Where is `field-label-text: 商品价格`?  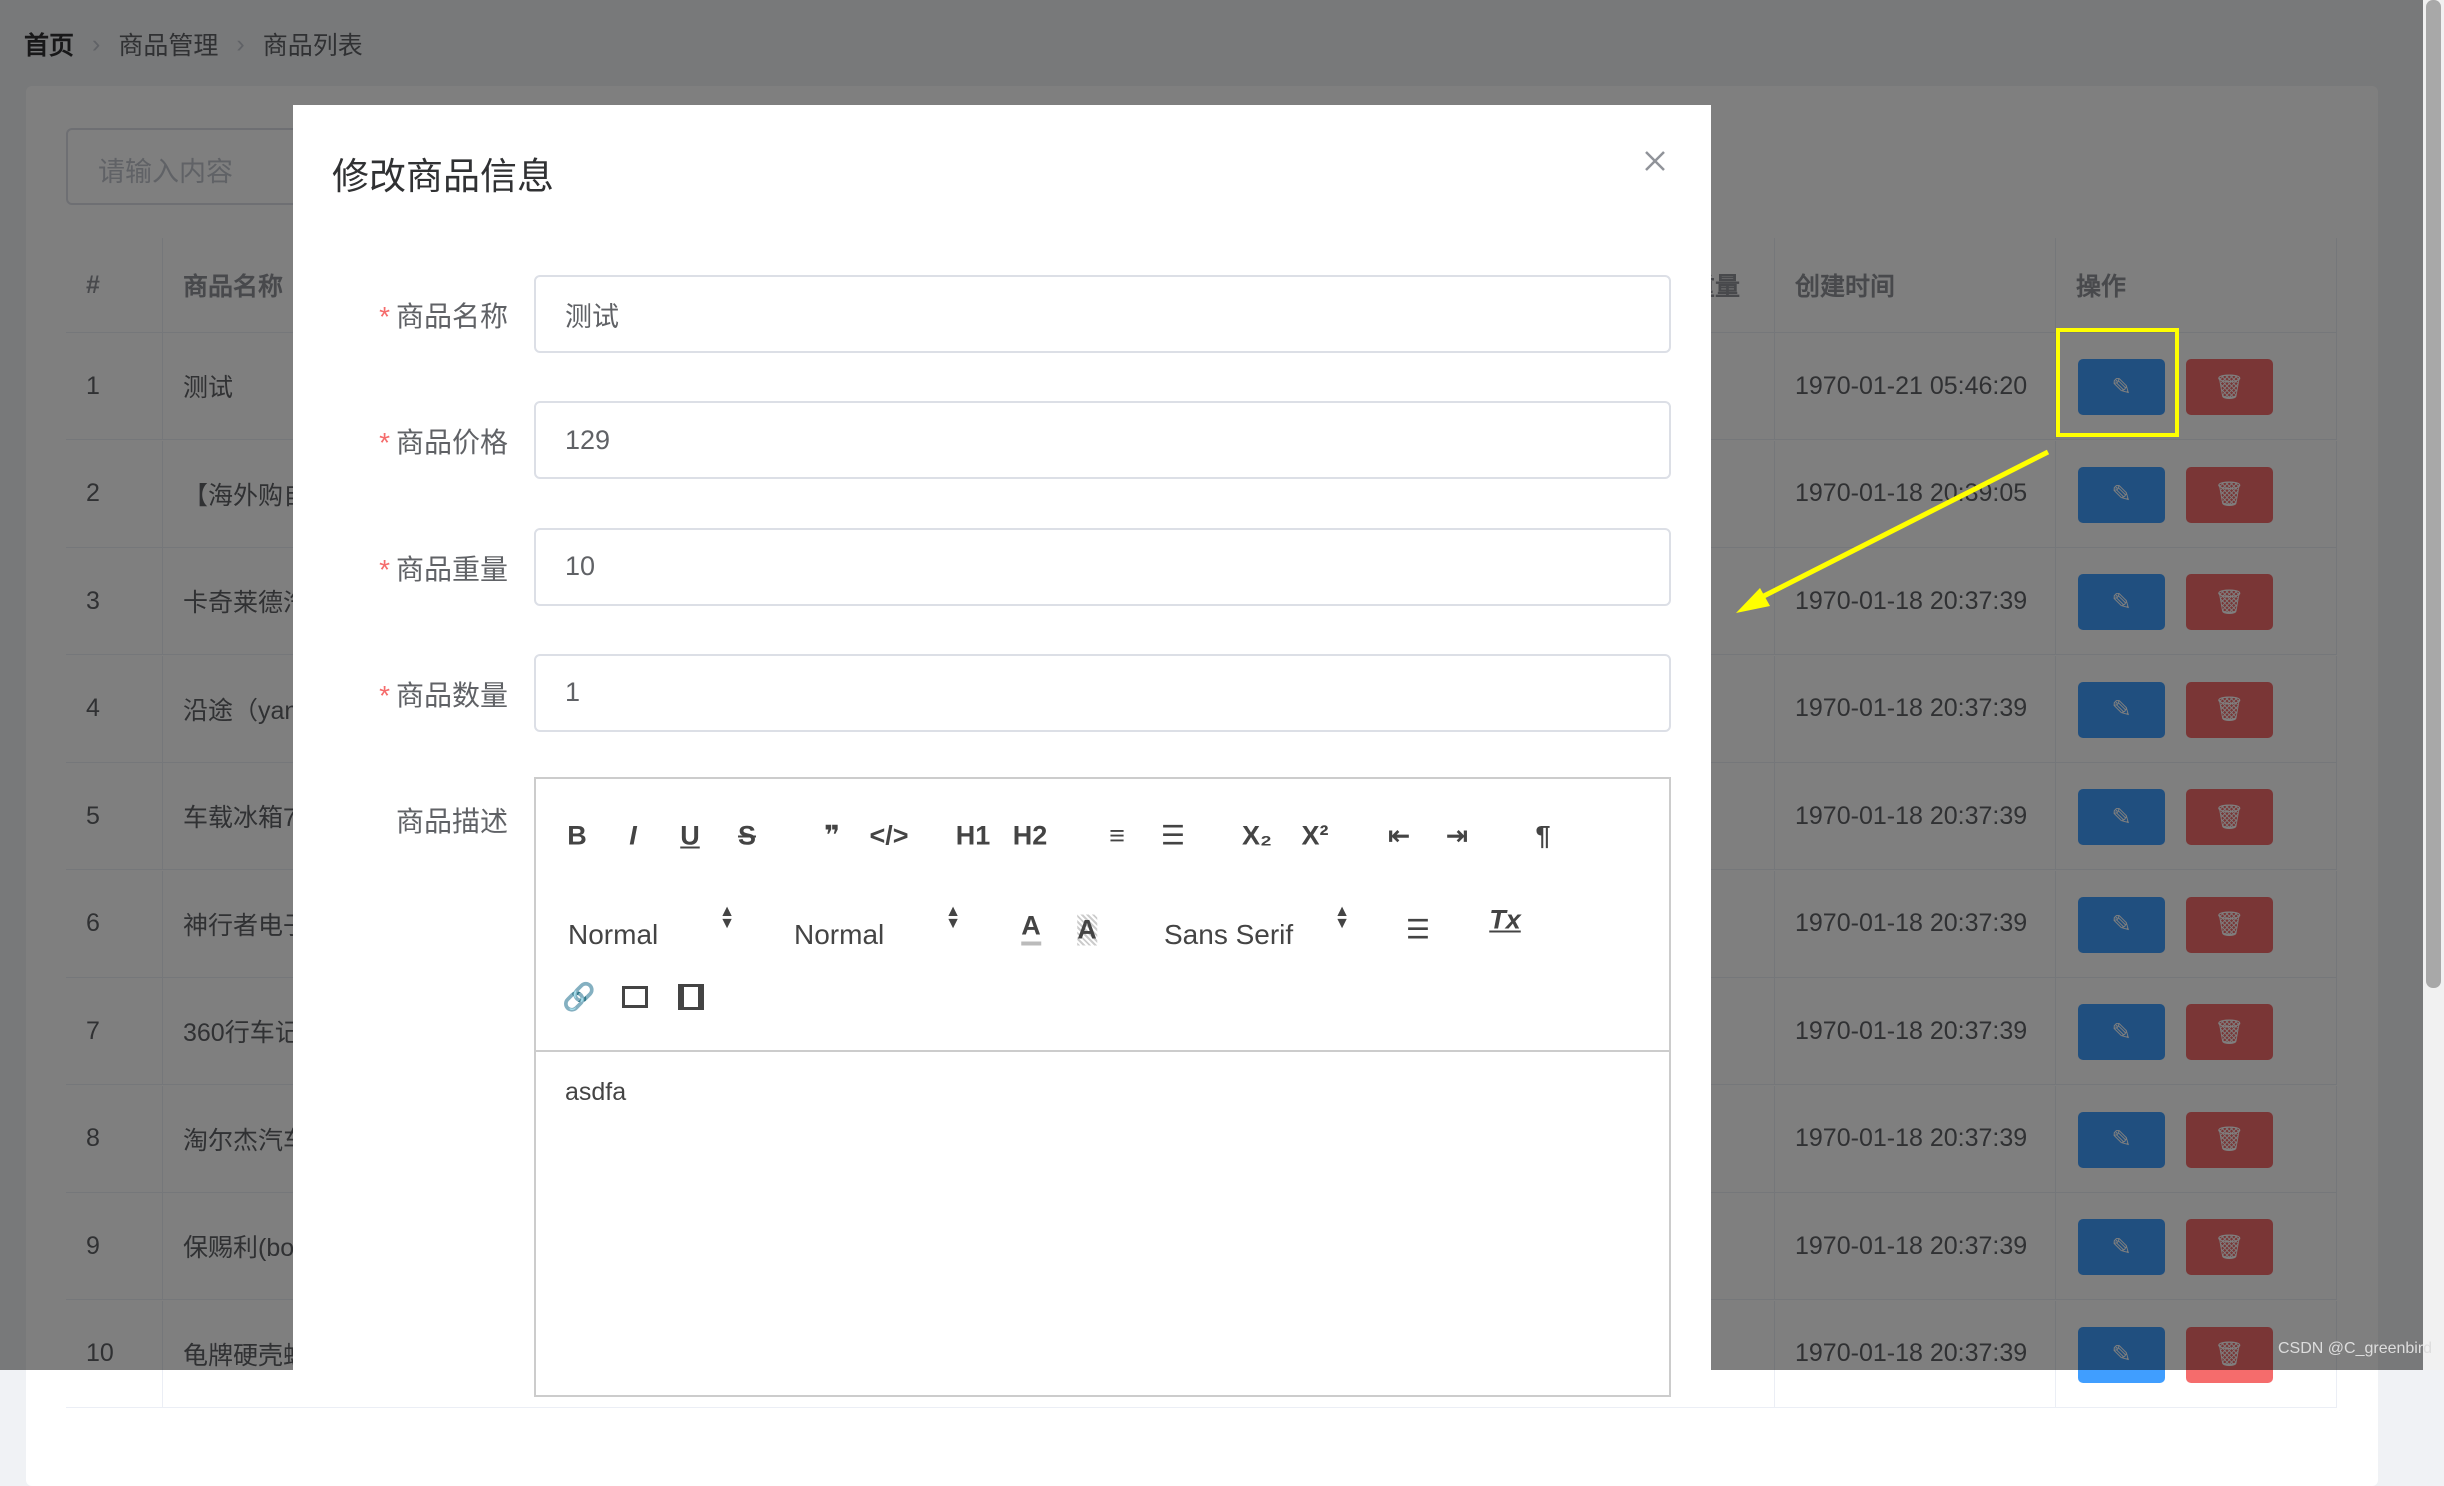 field-label-text: 商品价格 is located at coordinates (451, 443).